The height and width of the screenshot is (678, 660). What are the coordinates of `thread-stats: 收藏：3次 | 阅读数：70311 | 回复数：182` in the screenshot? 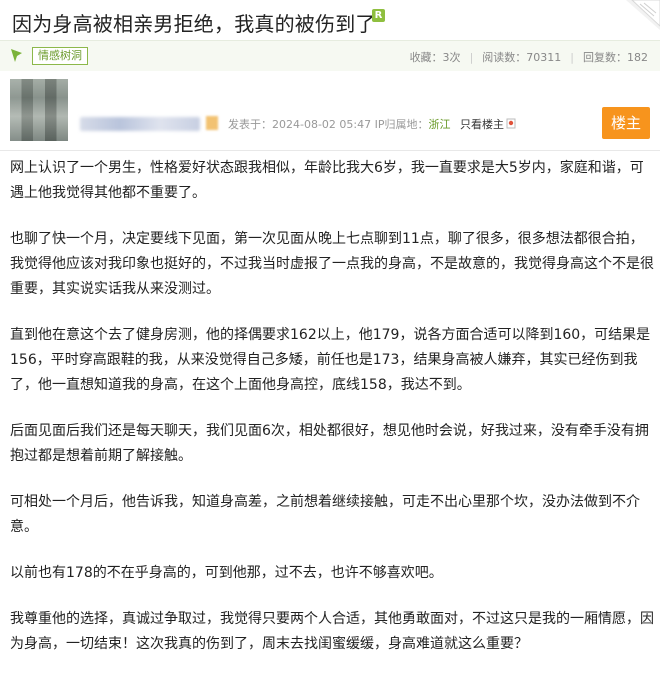 It's located at (528, 57).